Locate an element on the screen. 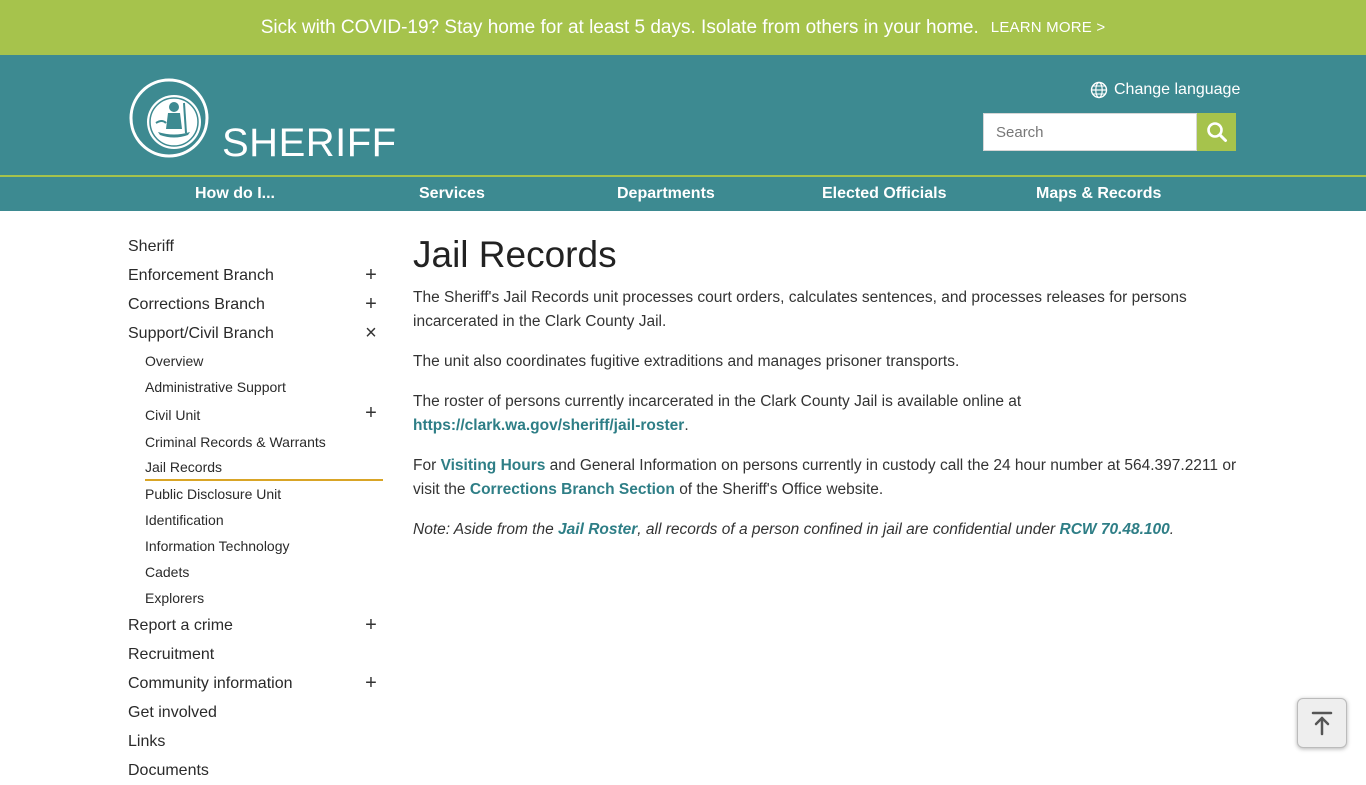 This screenshot has width=1366, height=785. sidebar-subitem-overview: Overview is located at coordinates (264, 361).